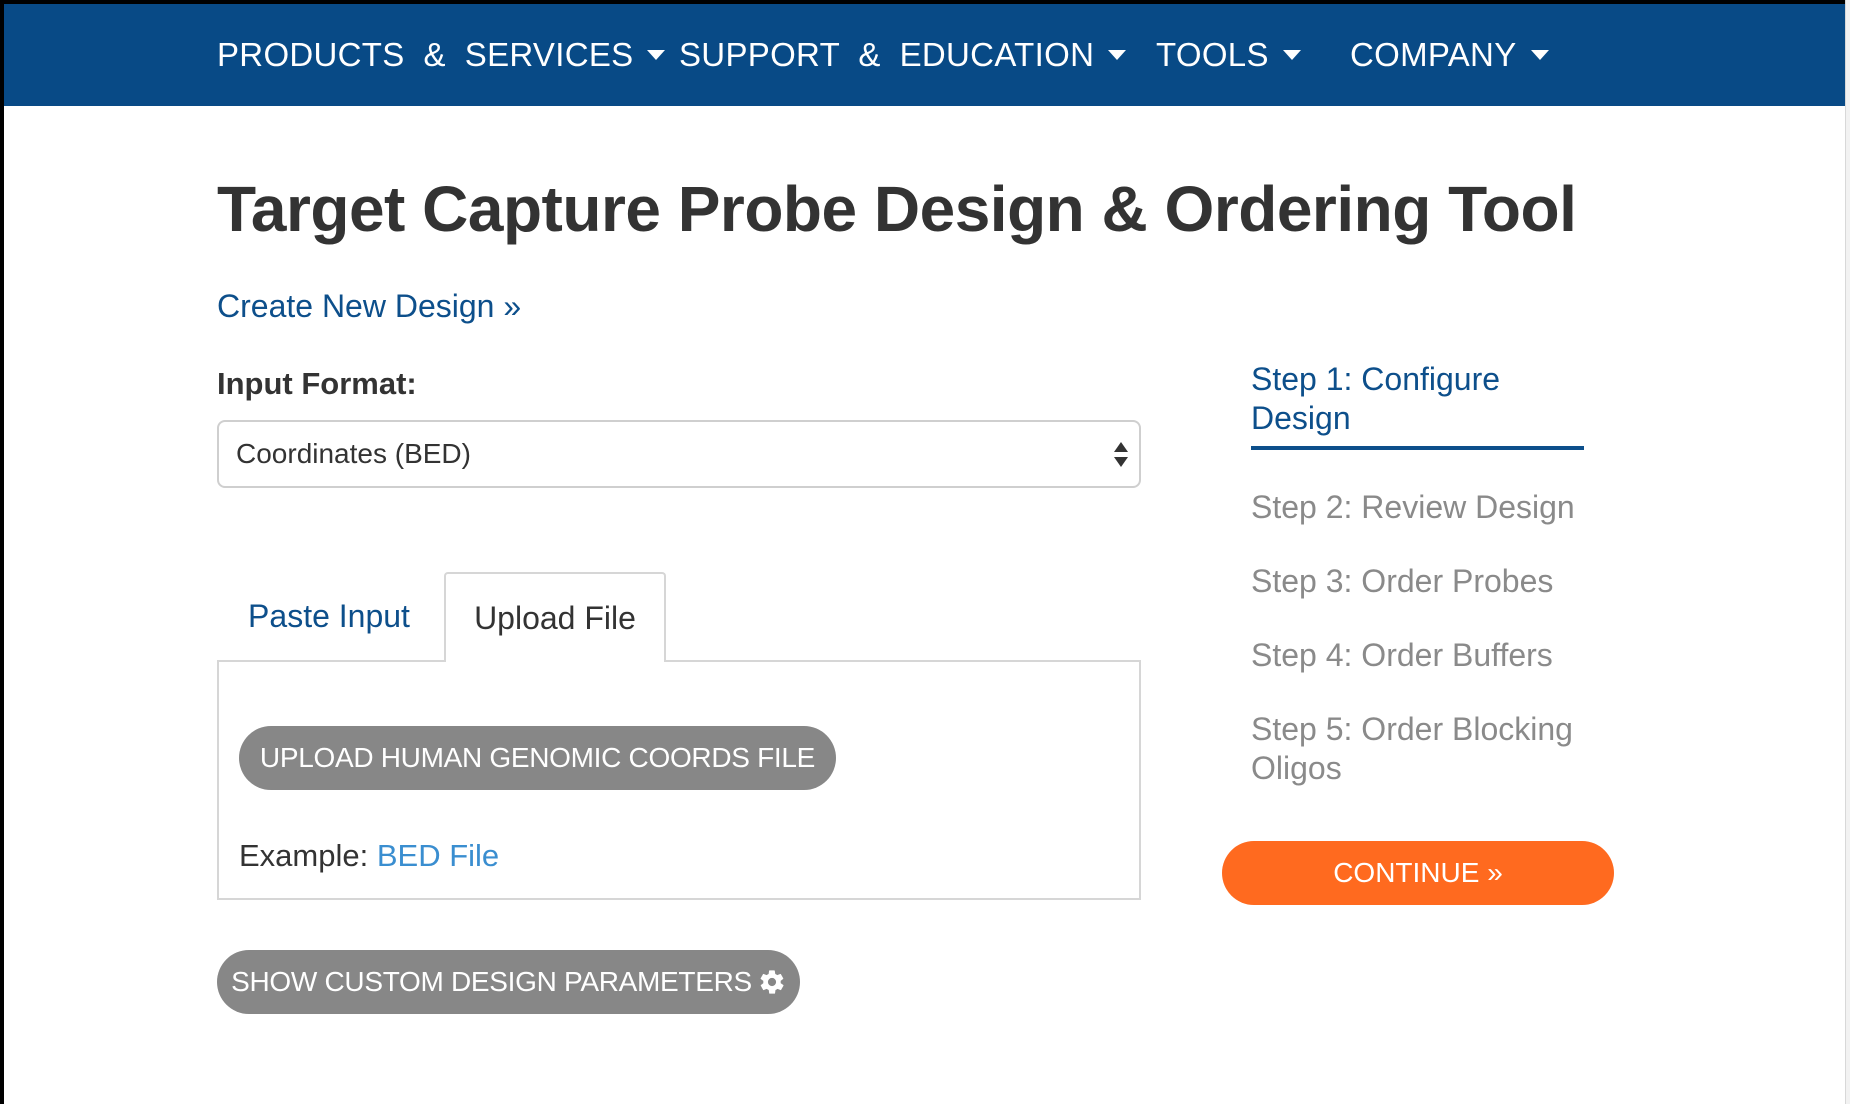  I want to click on nav-support-education: SUPPORT & EDUCATION, so click(903, 55).